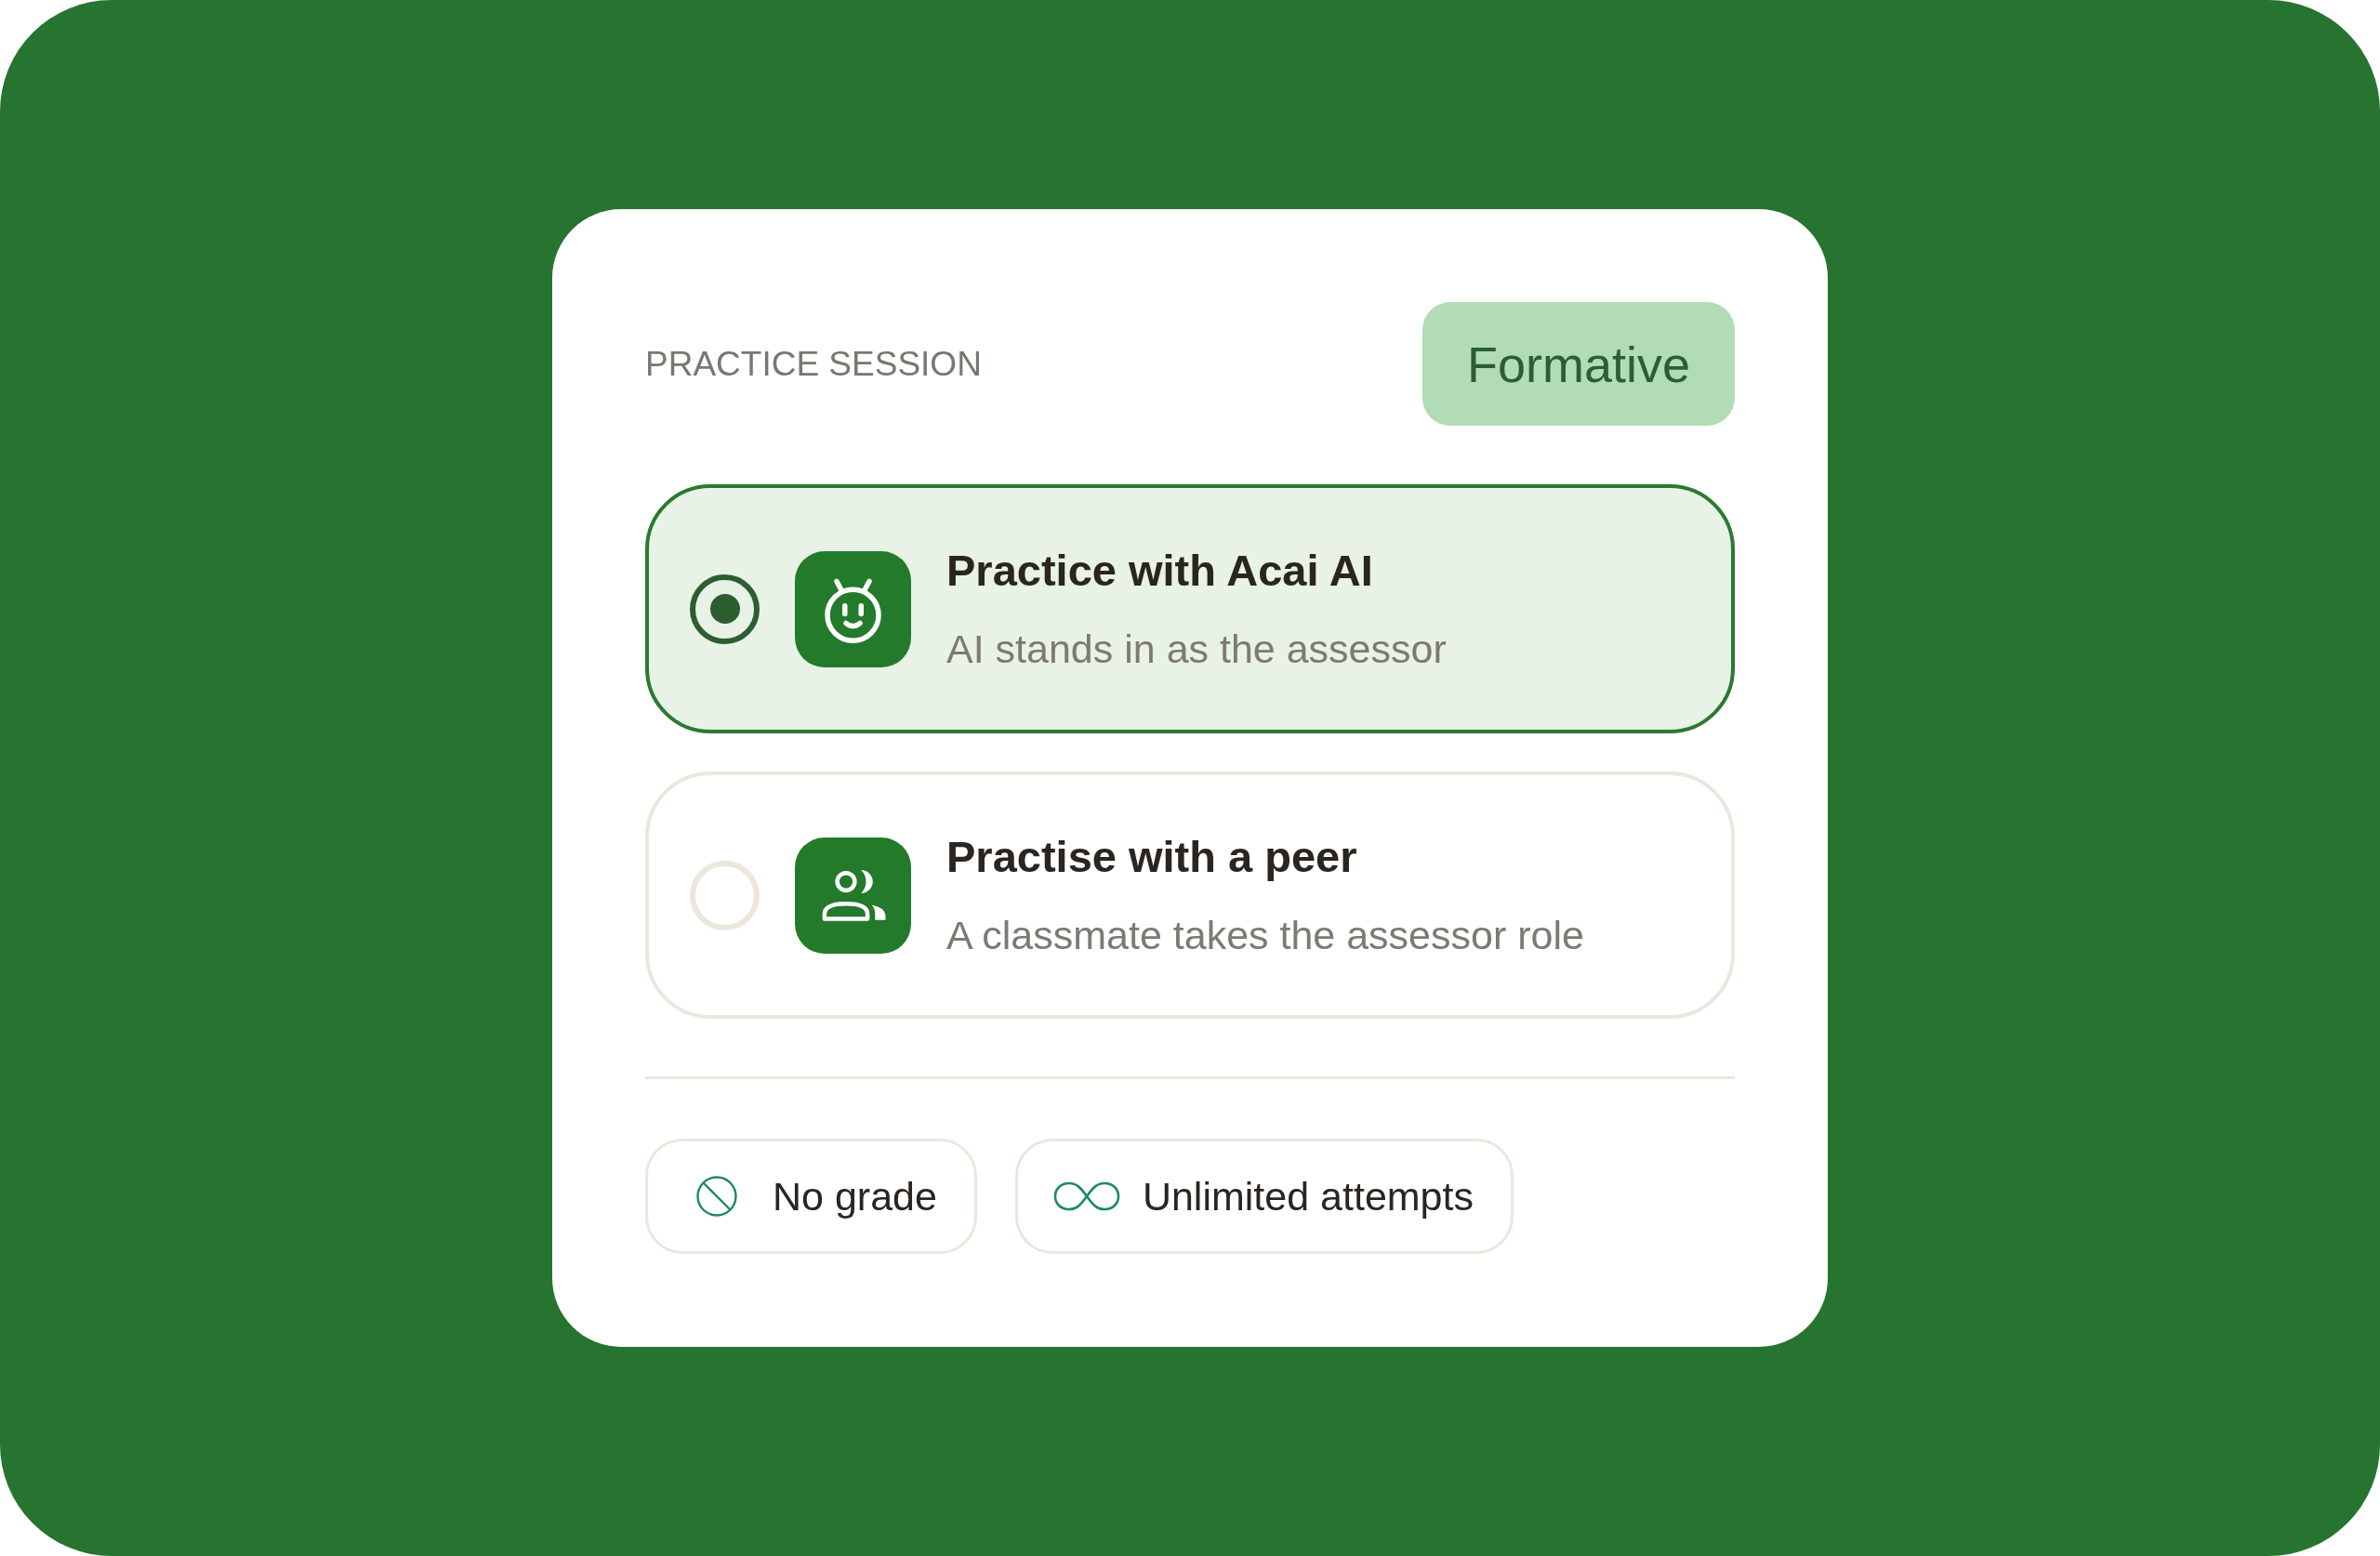 The image size is (2380, 1556). I want to click on option-description: AI stands in as the assessor, so click(1196, 649).